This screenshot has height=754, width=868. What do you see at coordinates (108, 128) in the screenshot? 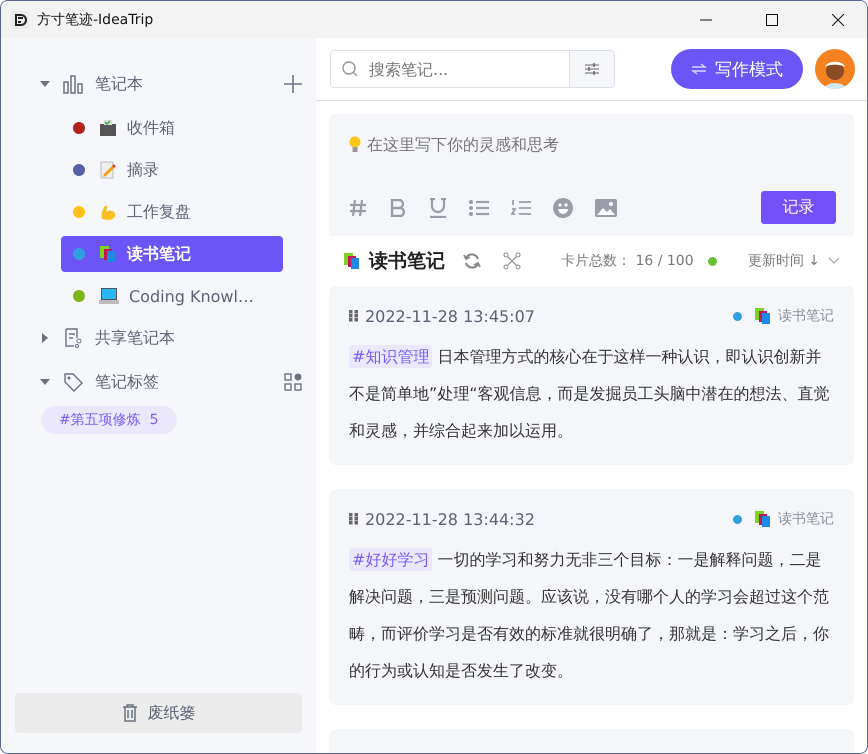
I see `inbox-icon` at bounding box center [108, 128].